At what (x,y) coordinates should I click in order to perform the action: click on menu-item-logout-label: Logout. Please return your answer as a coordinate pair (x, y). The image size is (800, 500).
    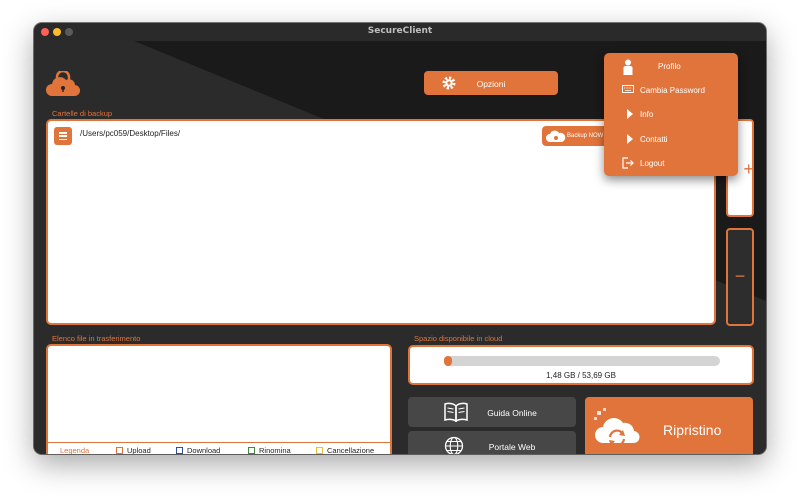
    Looking at the image, I should click on (652, 163).